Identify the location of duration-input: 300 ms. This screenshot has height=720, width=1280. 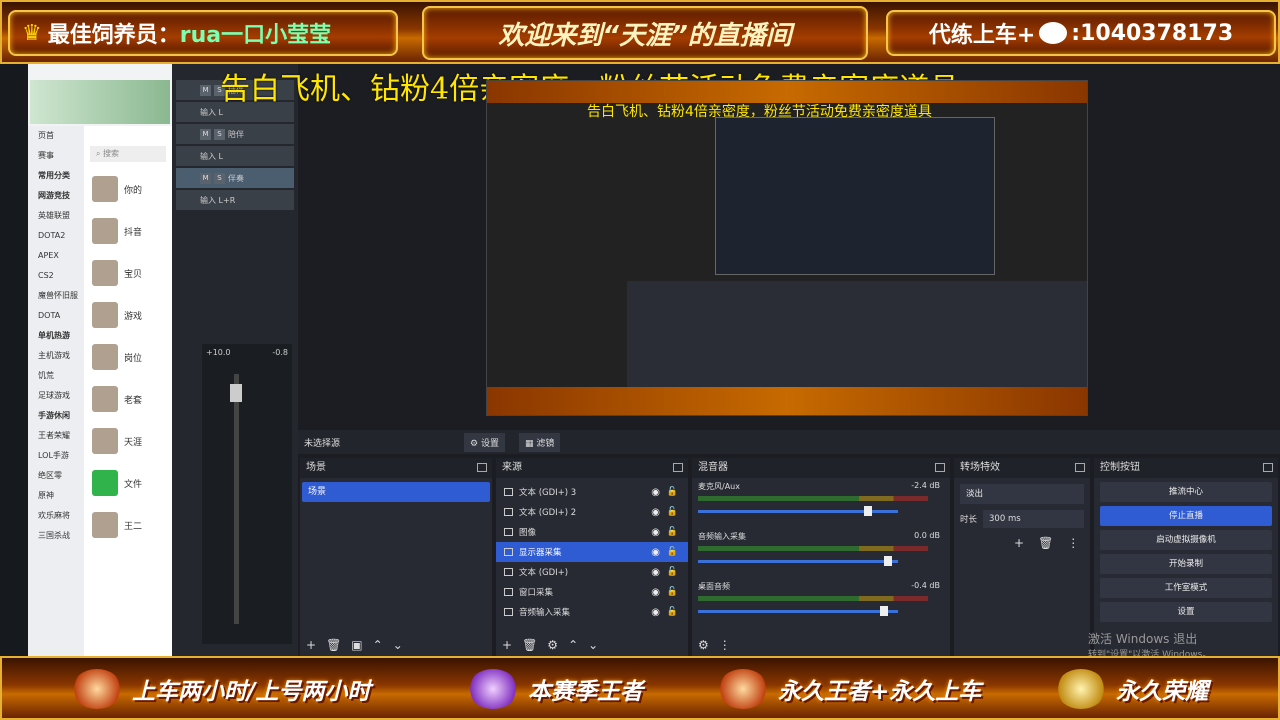
(1033, 519).